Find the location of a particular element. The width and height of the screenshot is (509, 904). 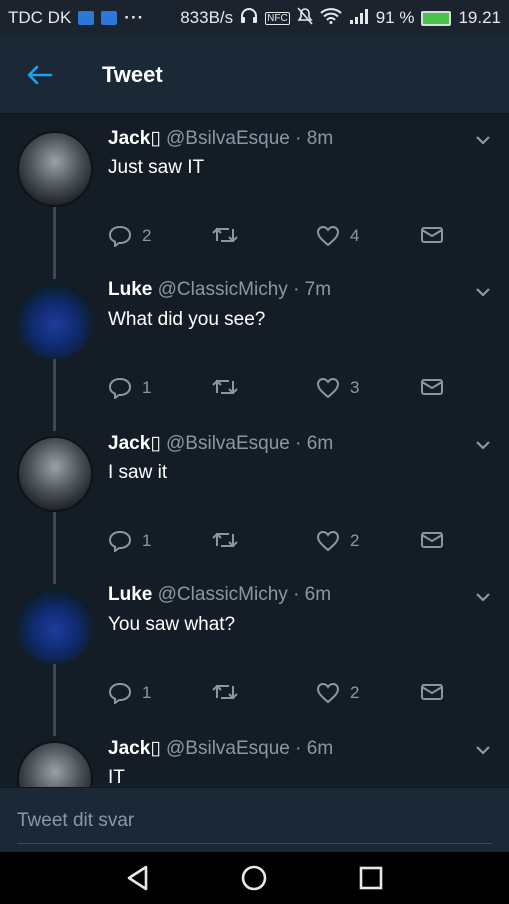

triangle-back-icon is located at coordinates (137, 878).